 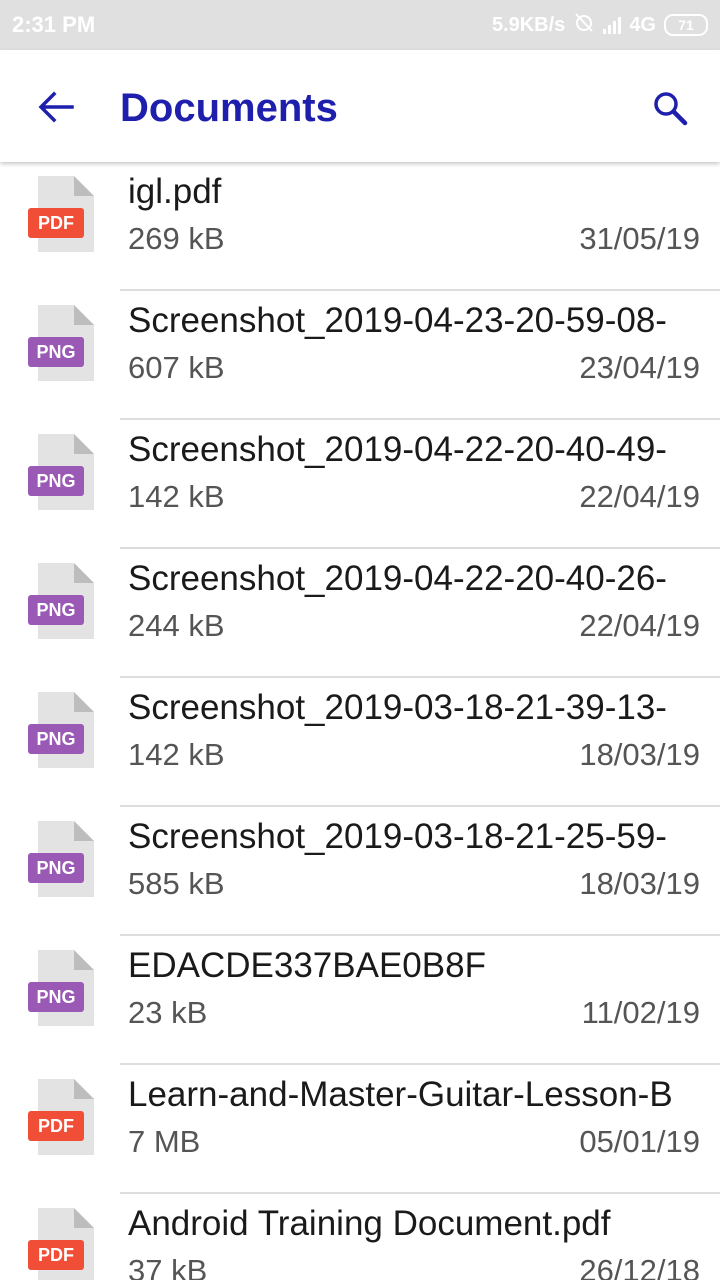 What do you see at coordinates (360, 106) in the screenshot?
I see `app-bar: Documents` at bounding box center [360, 106].